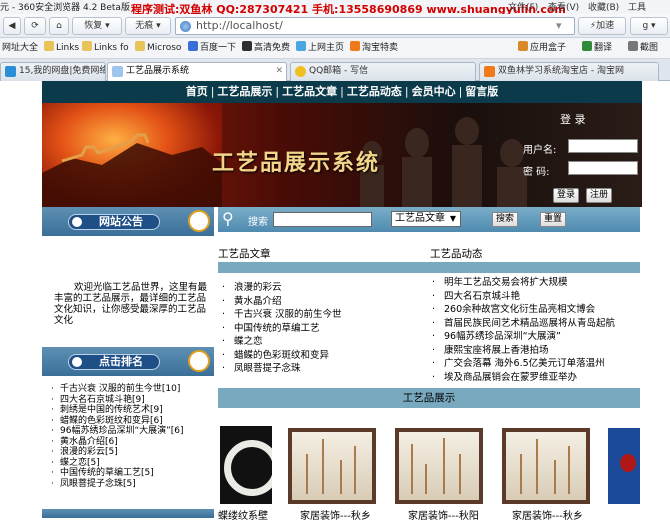 The width and height of the screenshot is (670, 522). I want to click on incognito-button: 无痕 ▾, so click(148, 26).